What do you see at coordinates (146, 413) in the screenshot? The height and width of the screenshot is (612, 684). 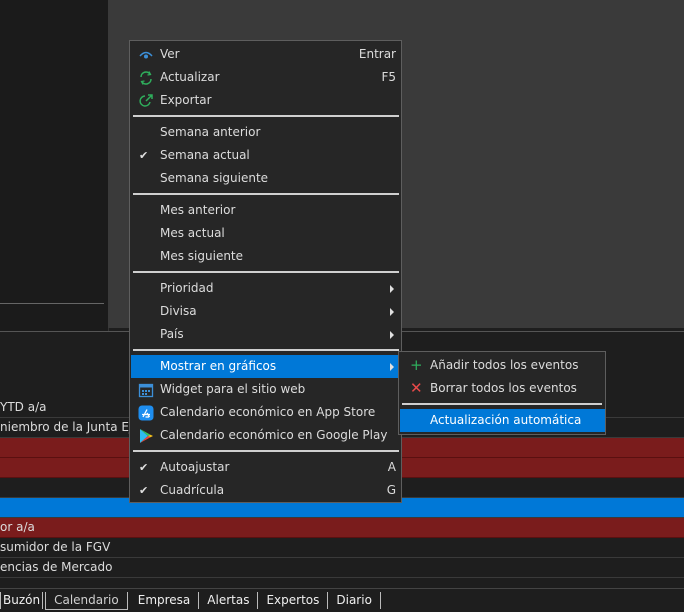 I see `app-store-icon` at bounding box center [146, 413].